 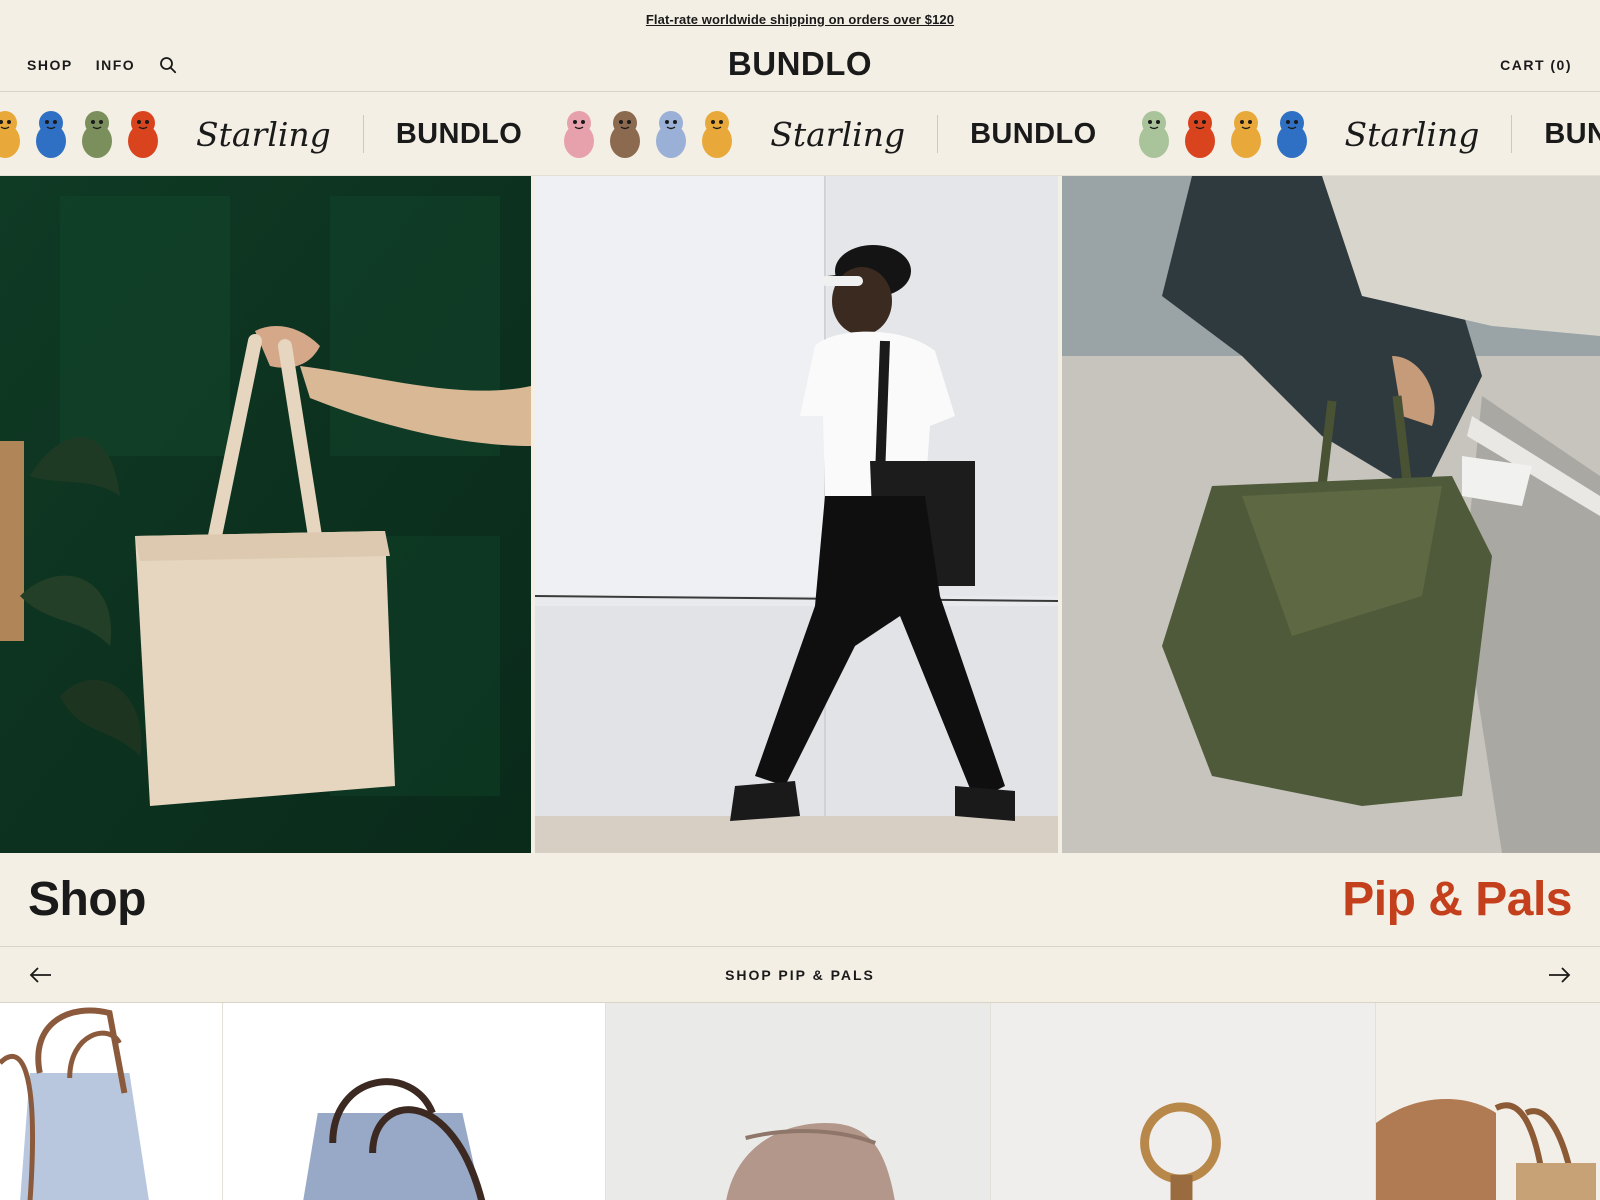 I want to click on search-icon, so click(x=168, y=65).